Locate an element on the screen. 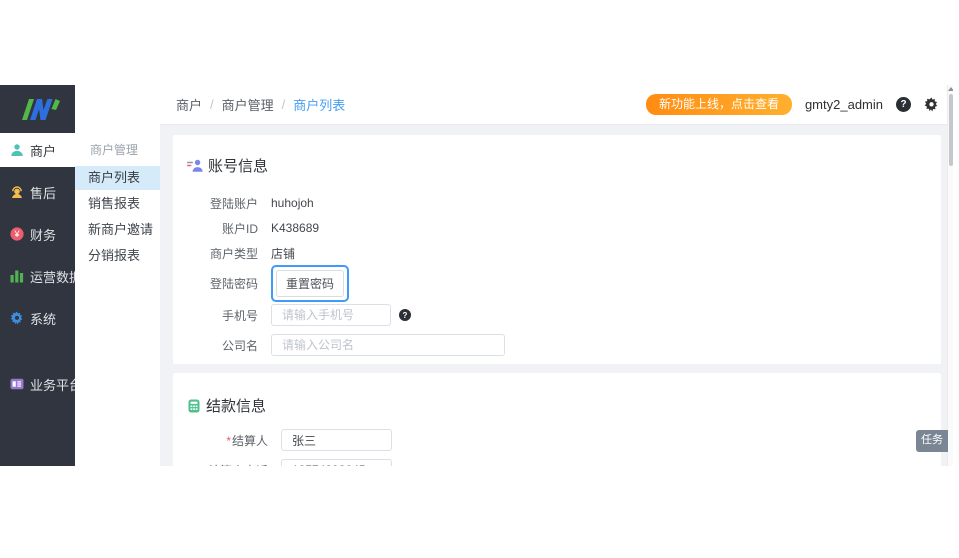 This screenshot has height=558, width=959. field-row-phone: 手机号 ? is located at coordinates (562, 315).